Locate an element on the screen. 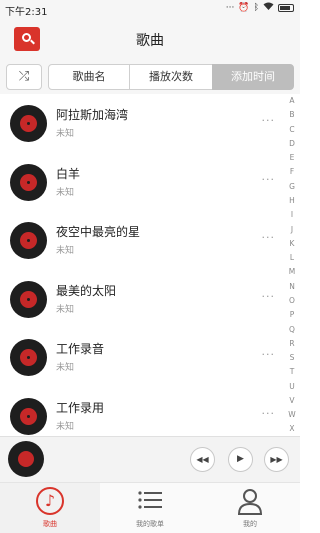 This screenshot has height=533, width=320. index-letter: T is located at coordinates (292, 372).